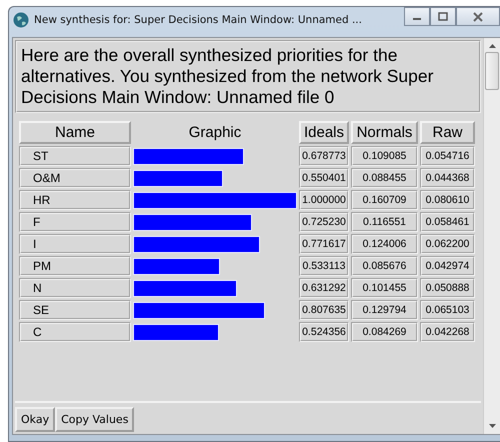 Image resolution: width=500 pixels, height=442 pixels. I want to click on table-cell: 0.101455, so click(384, 288).